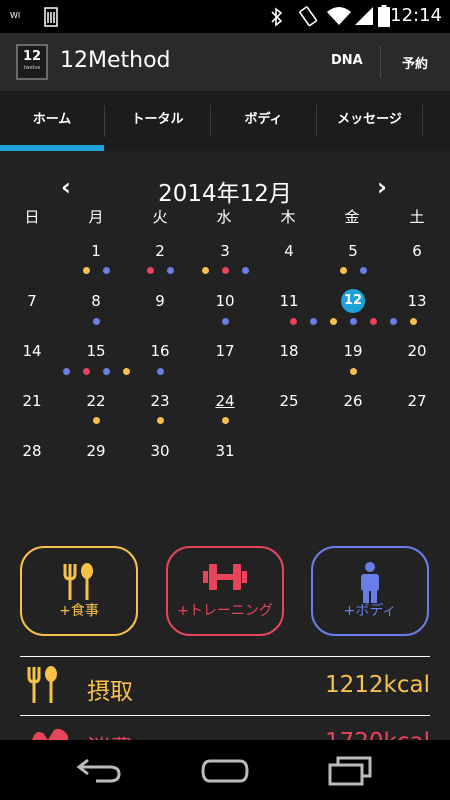 The image size is (450, 800). I want to click on calendar-day-13: 13, so click(417, 301).